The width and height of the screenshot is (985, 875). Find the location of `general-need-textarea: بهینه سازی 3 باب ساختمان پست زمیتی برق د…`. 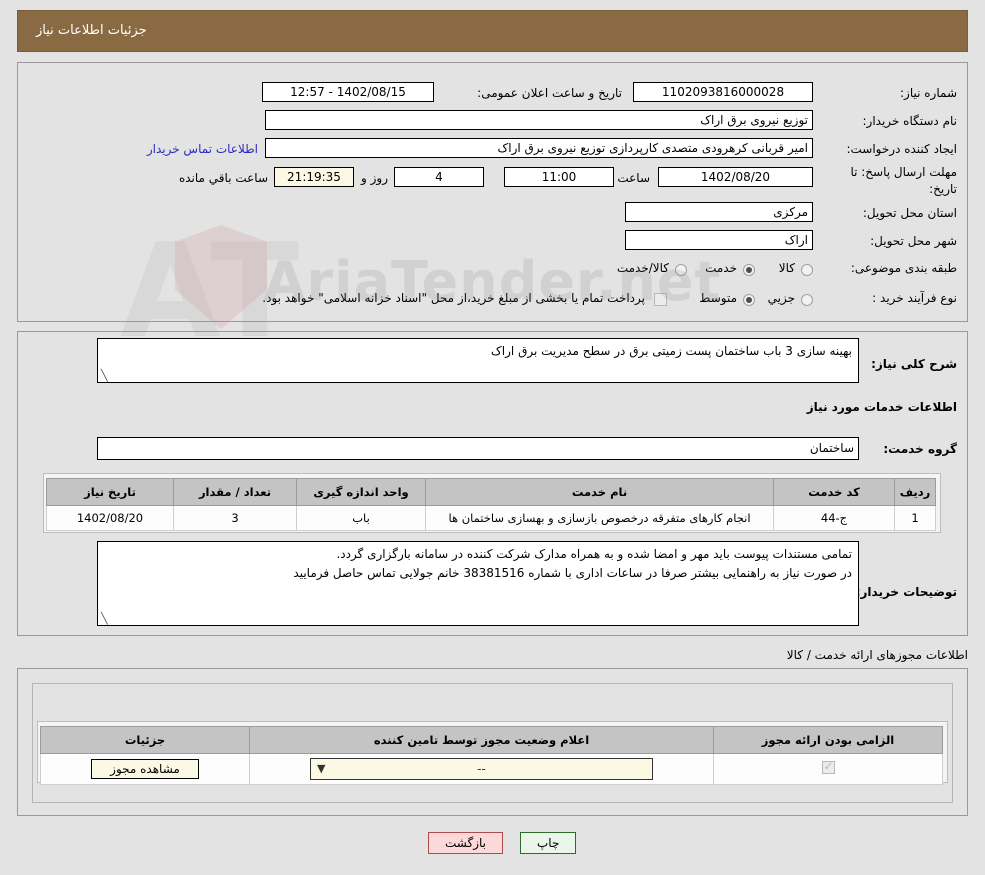

general-need-textarea: بهینه سازی 3 باب ساختمان پست زمیتی برق د… is located at coordinates (478, 360).